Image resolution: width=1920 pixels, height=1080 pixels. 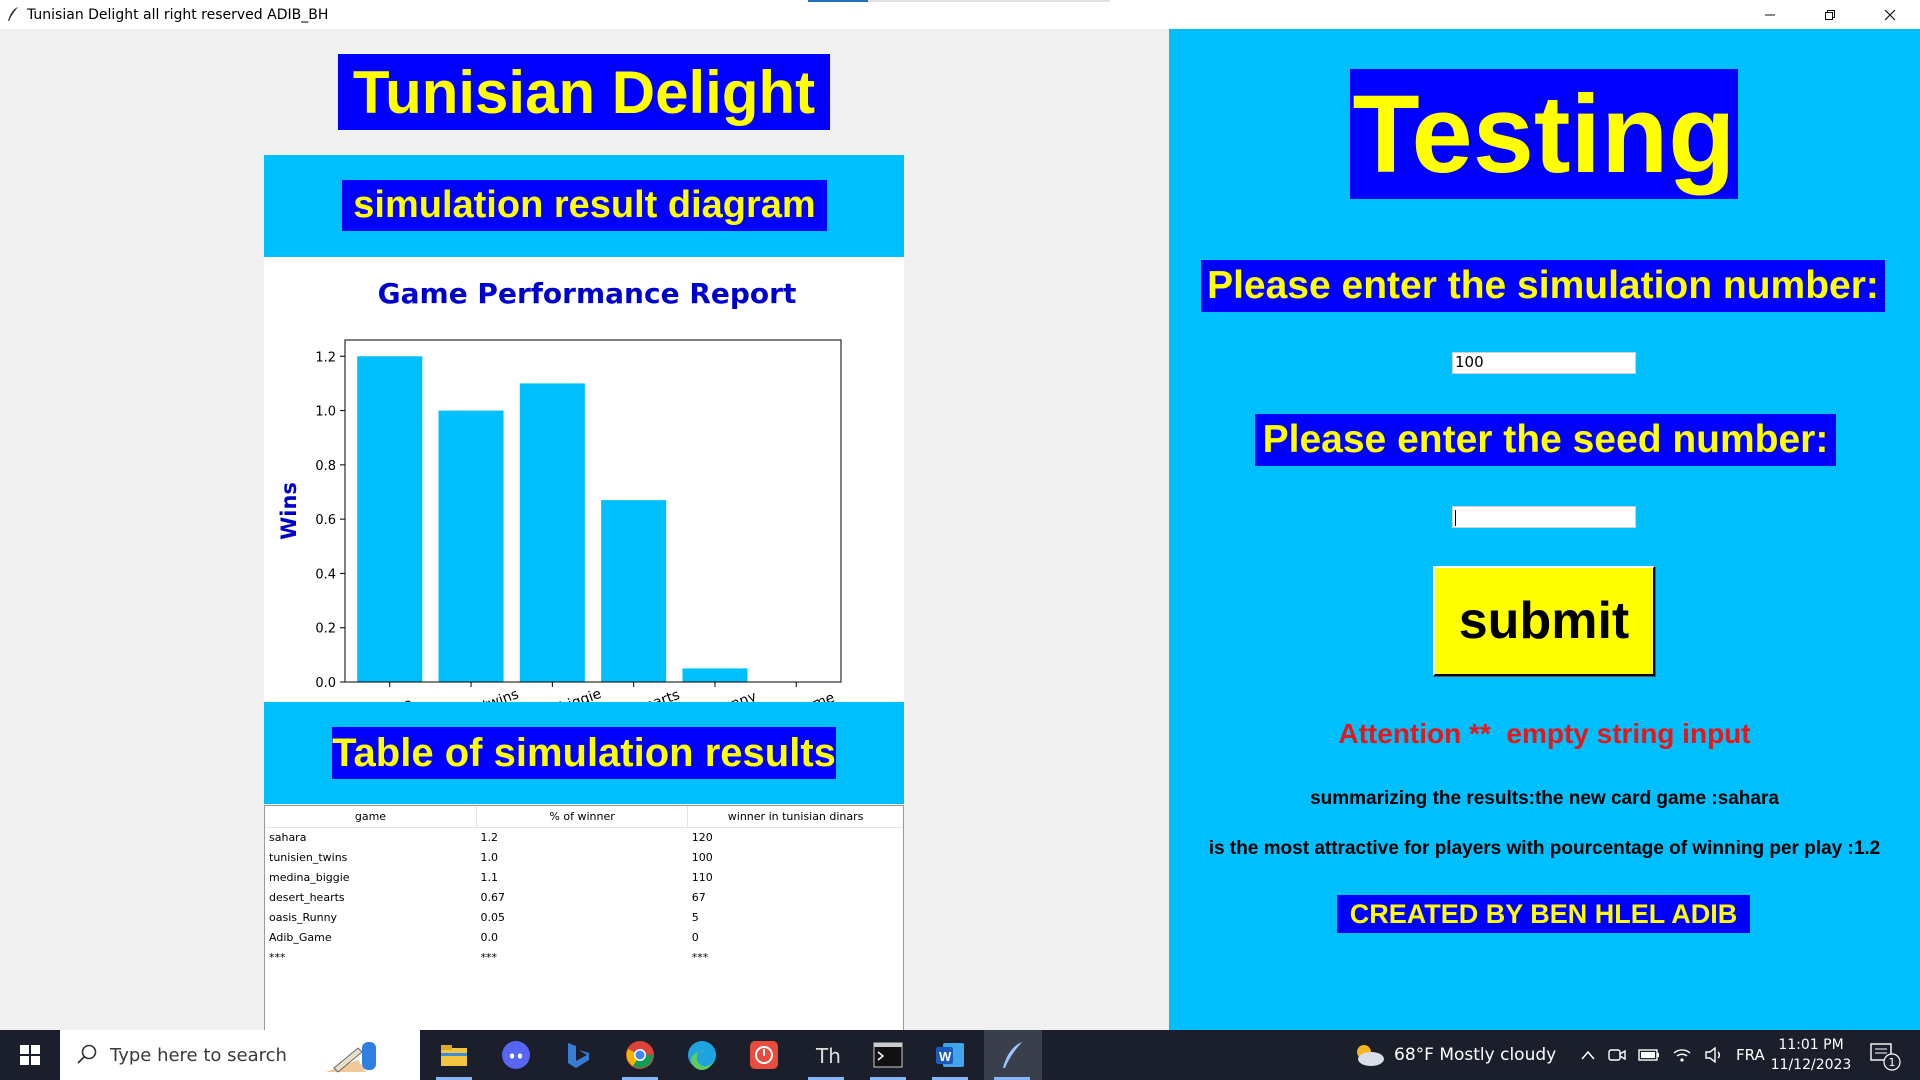 What do you see at coordinates (325, 466) in the screenshot?
I see `y-tick-label: 0.8` at bounding box center [325, 466].